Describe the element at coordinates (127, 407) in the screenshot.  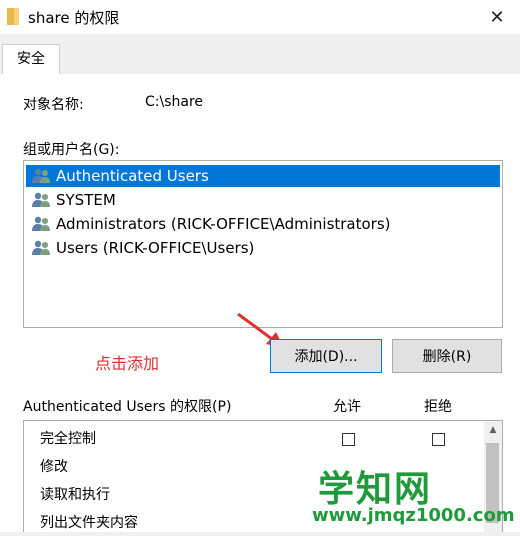
I see `permissions-label: Authenticated Users 的权限(P)` at that location.